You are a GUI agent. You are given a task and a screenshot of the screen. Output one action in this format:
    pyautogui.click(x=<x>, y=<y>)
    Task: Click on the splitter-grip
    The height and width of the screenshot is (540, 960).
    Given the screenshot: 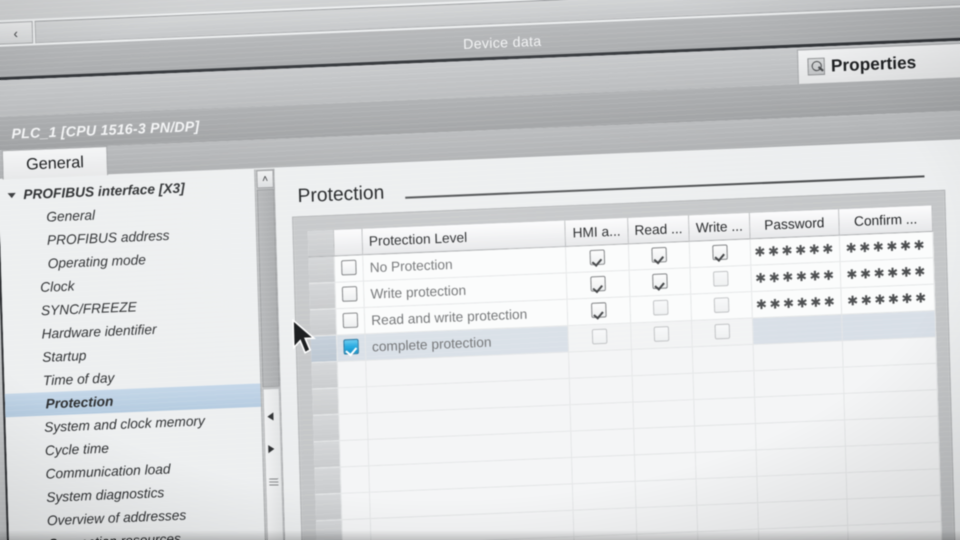 What is the action you would take?
    pyautogui.click(x=274, y=482)
    